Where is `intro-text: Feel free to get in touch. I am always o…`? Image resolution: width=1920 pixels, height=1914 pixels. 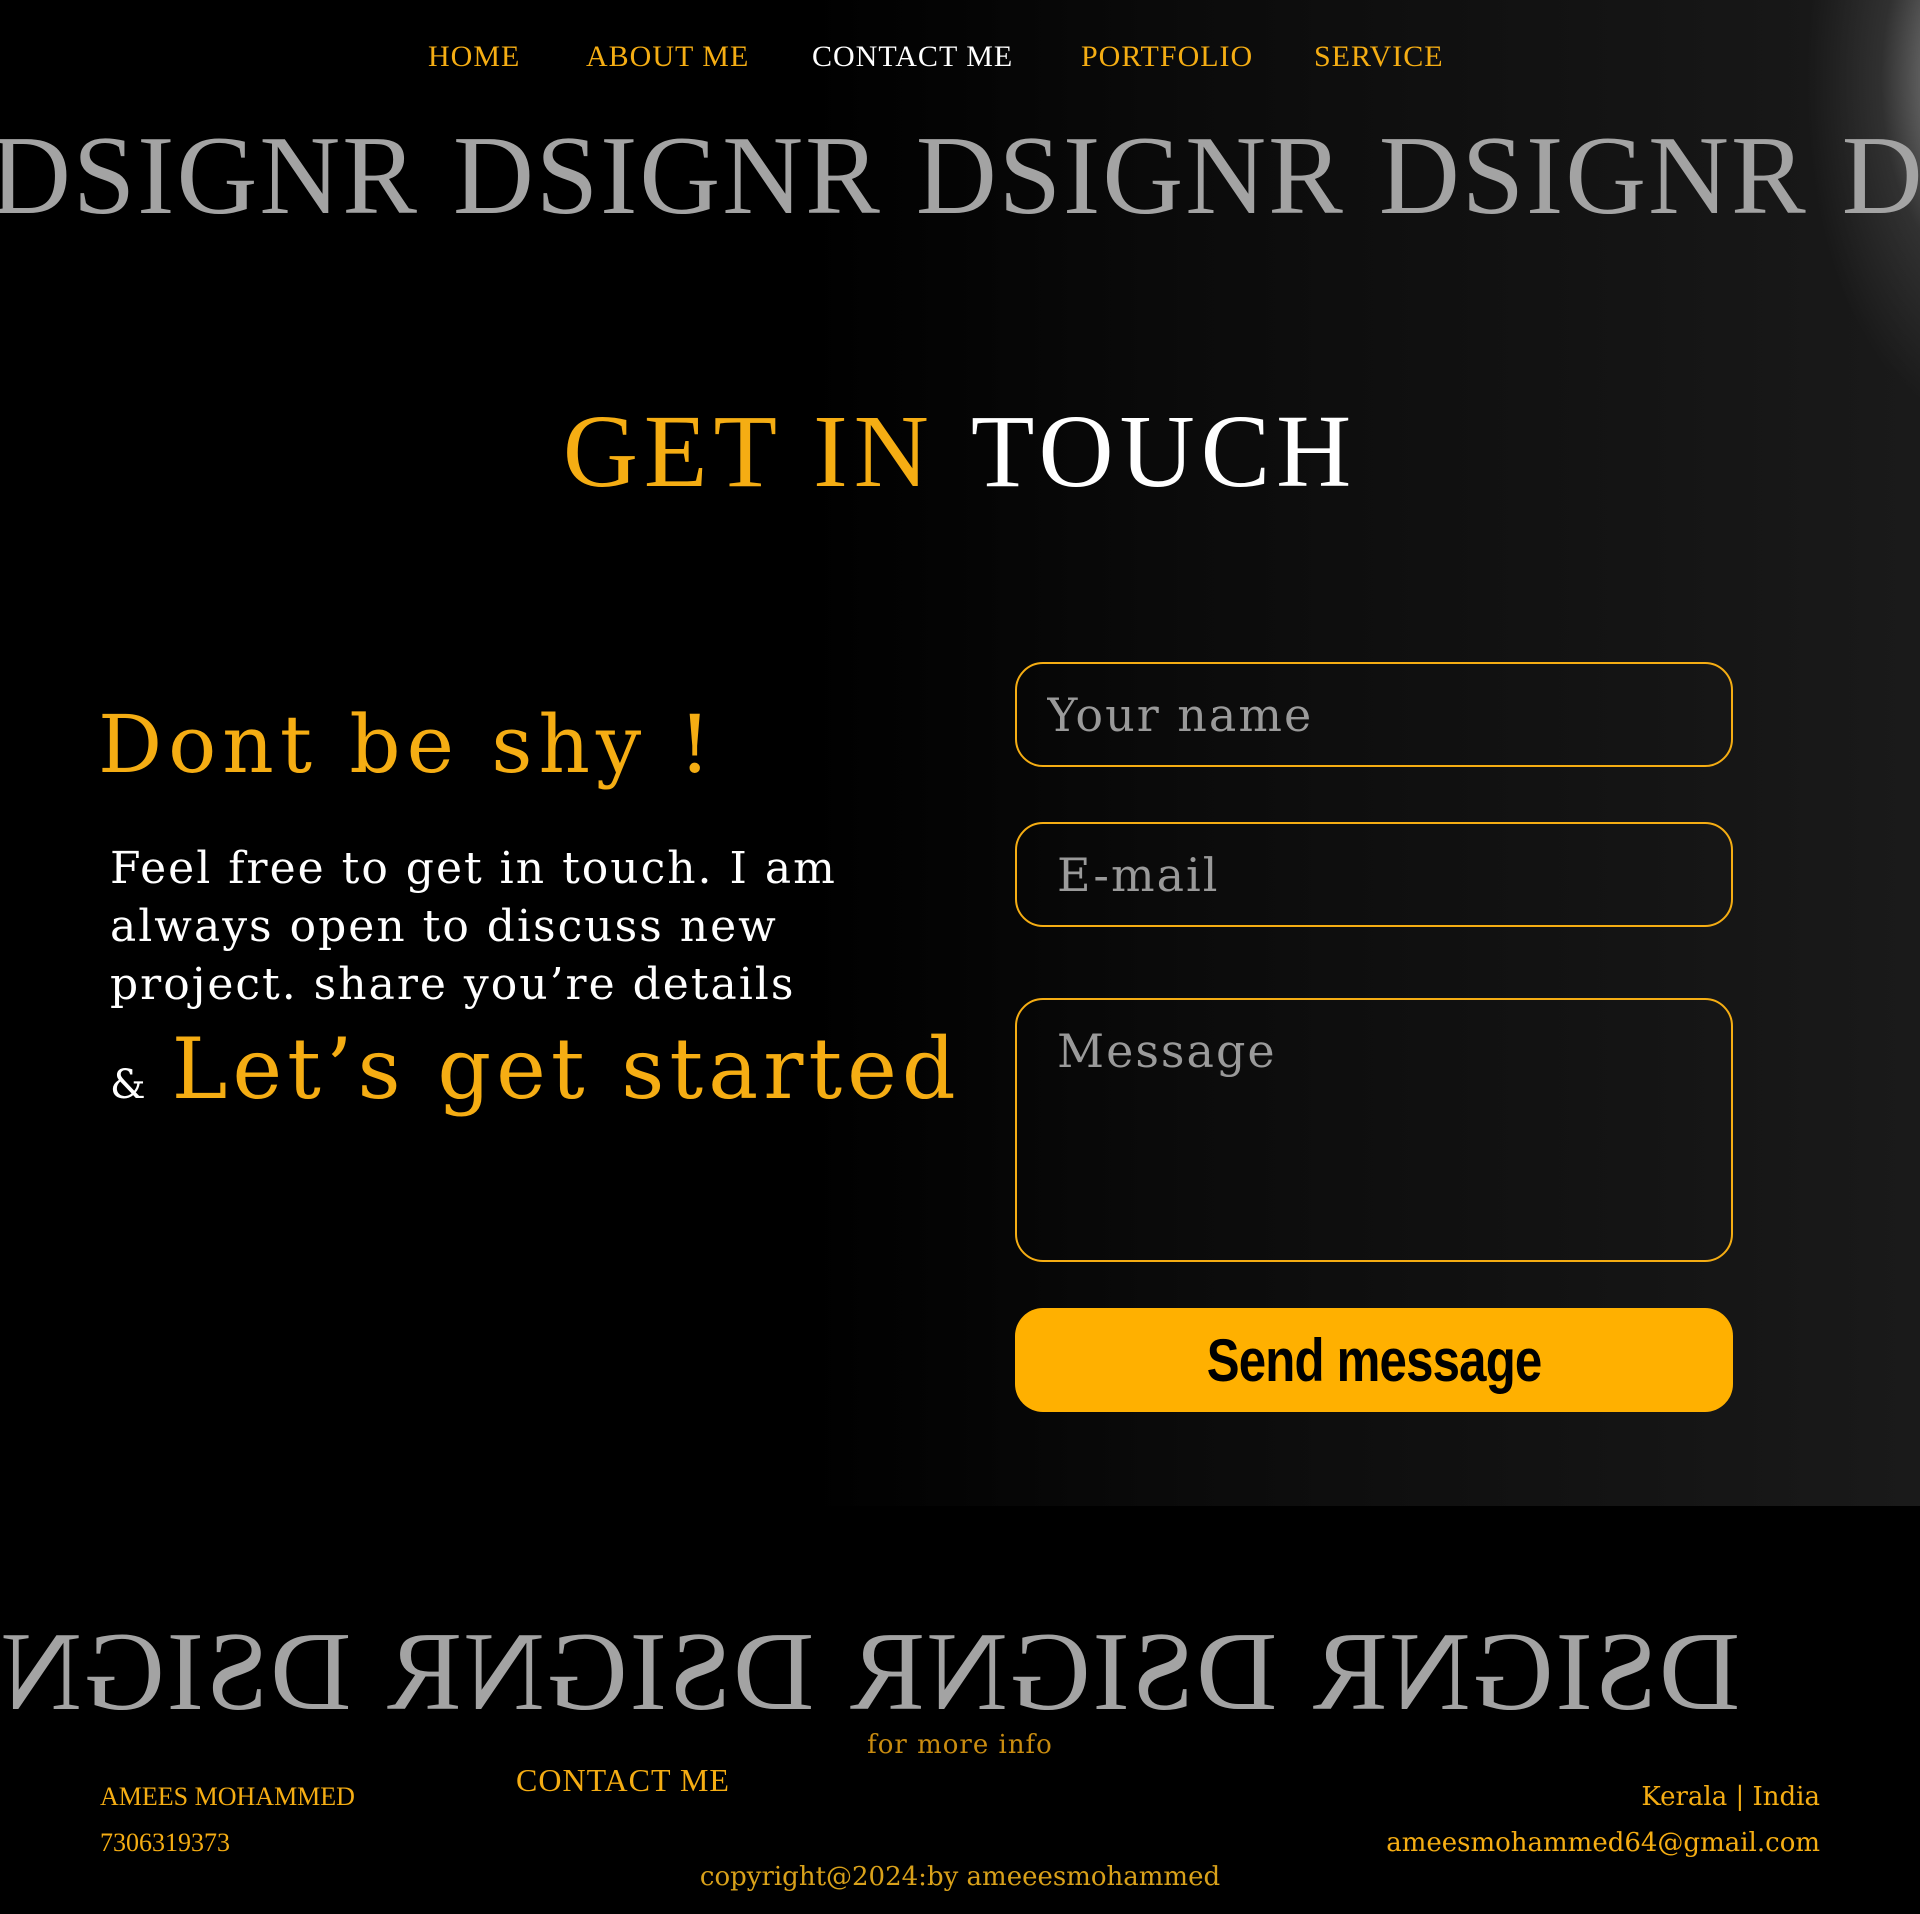 intro-text: Feel free to get in touch. I am always o… is located at coordinates (473, 926).